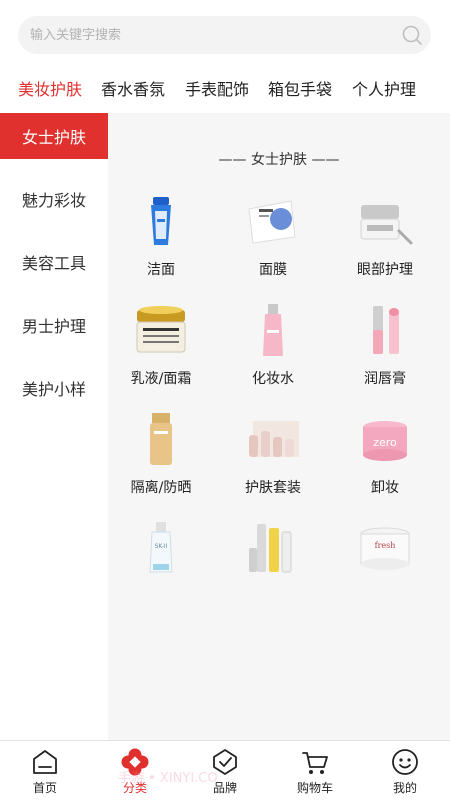  Describe the element at coordinates (161, 221) in the screenshot. I see `cleanser-tube-icon` at that location.